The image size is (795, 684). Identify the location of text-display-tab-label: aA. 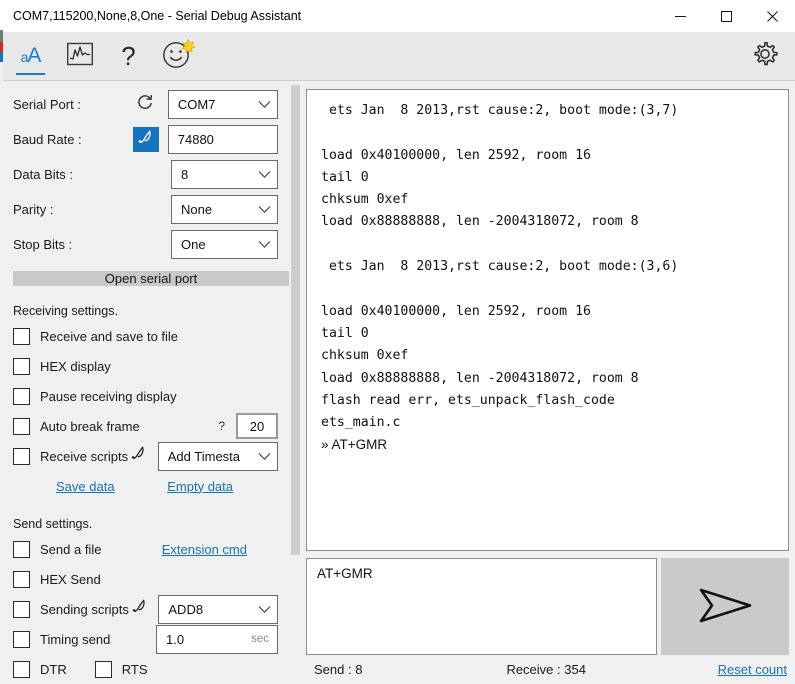
(31, 55).